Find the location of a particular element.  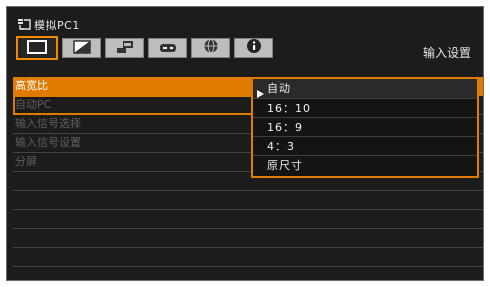

option-16-9: 16：9 is located at coordinates (365, 126).